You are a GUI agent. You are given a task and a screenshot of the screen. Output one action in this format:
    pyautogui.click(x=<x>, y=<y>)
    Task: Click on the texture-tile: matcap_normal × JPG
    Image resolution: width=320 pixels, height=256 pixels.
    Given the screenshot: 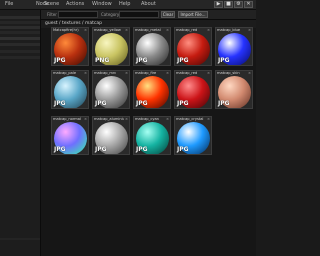 What is the action you would take?
    pyautogui.click(x=70, y=135)
    